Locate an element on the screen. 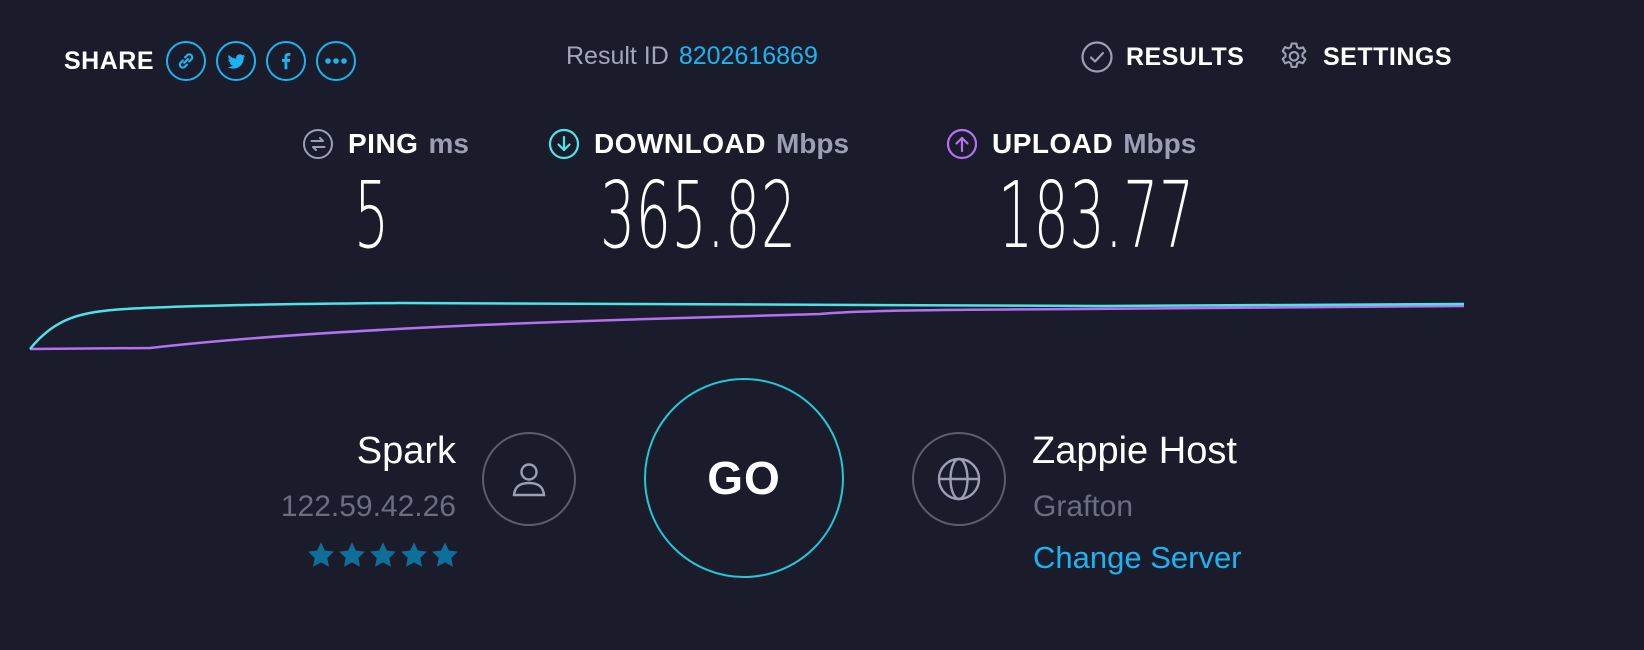  ping-icon is located at coordinates (318, 144).